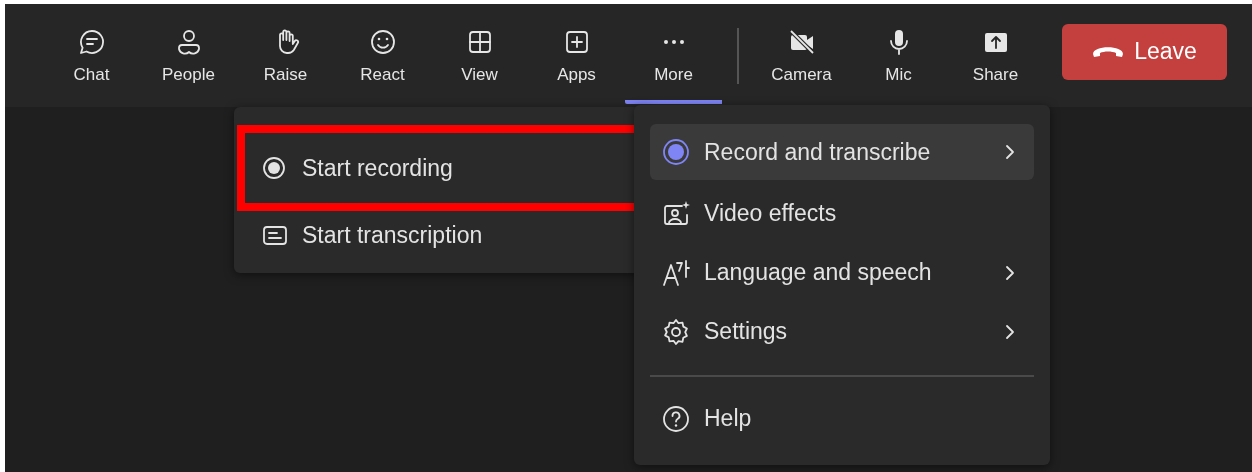 The width and height of the screenshot is (1252, 472). What do you see at coordinates (442, 235) in the screenshot?
I see `submenu-item: Start transcription` at bounding box center [442, 235].